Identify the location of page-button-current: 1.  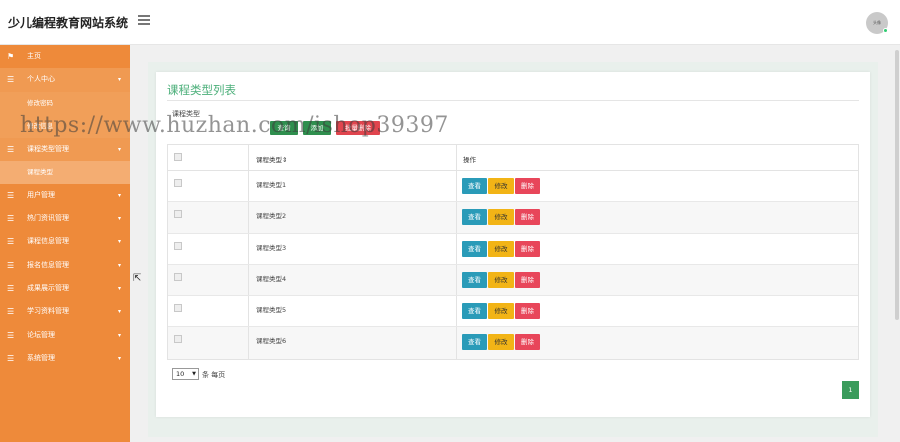
(850, 390).